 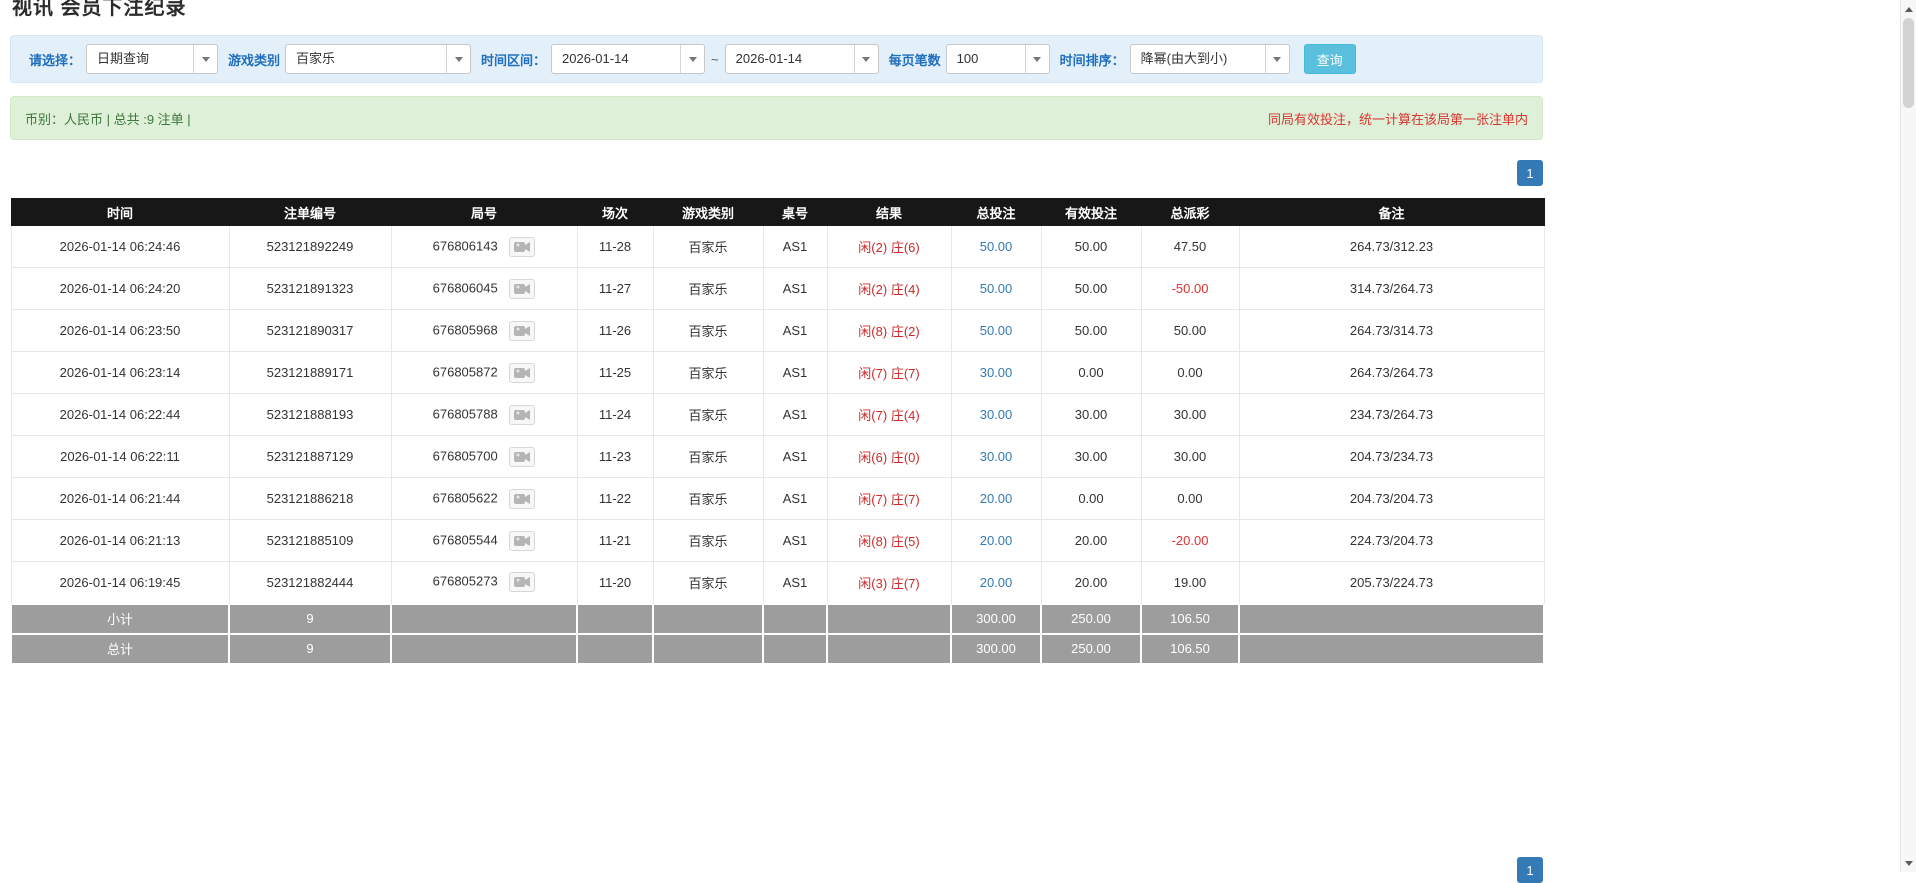 I want to click on bet-id-cell: 523121887129, so click(x=310, y=456).